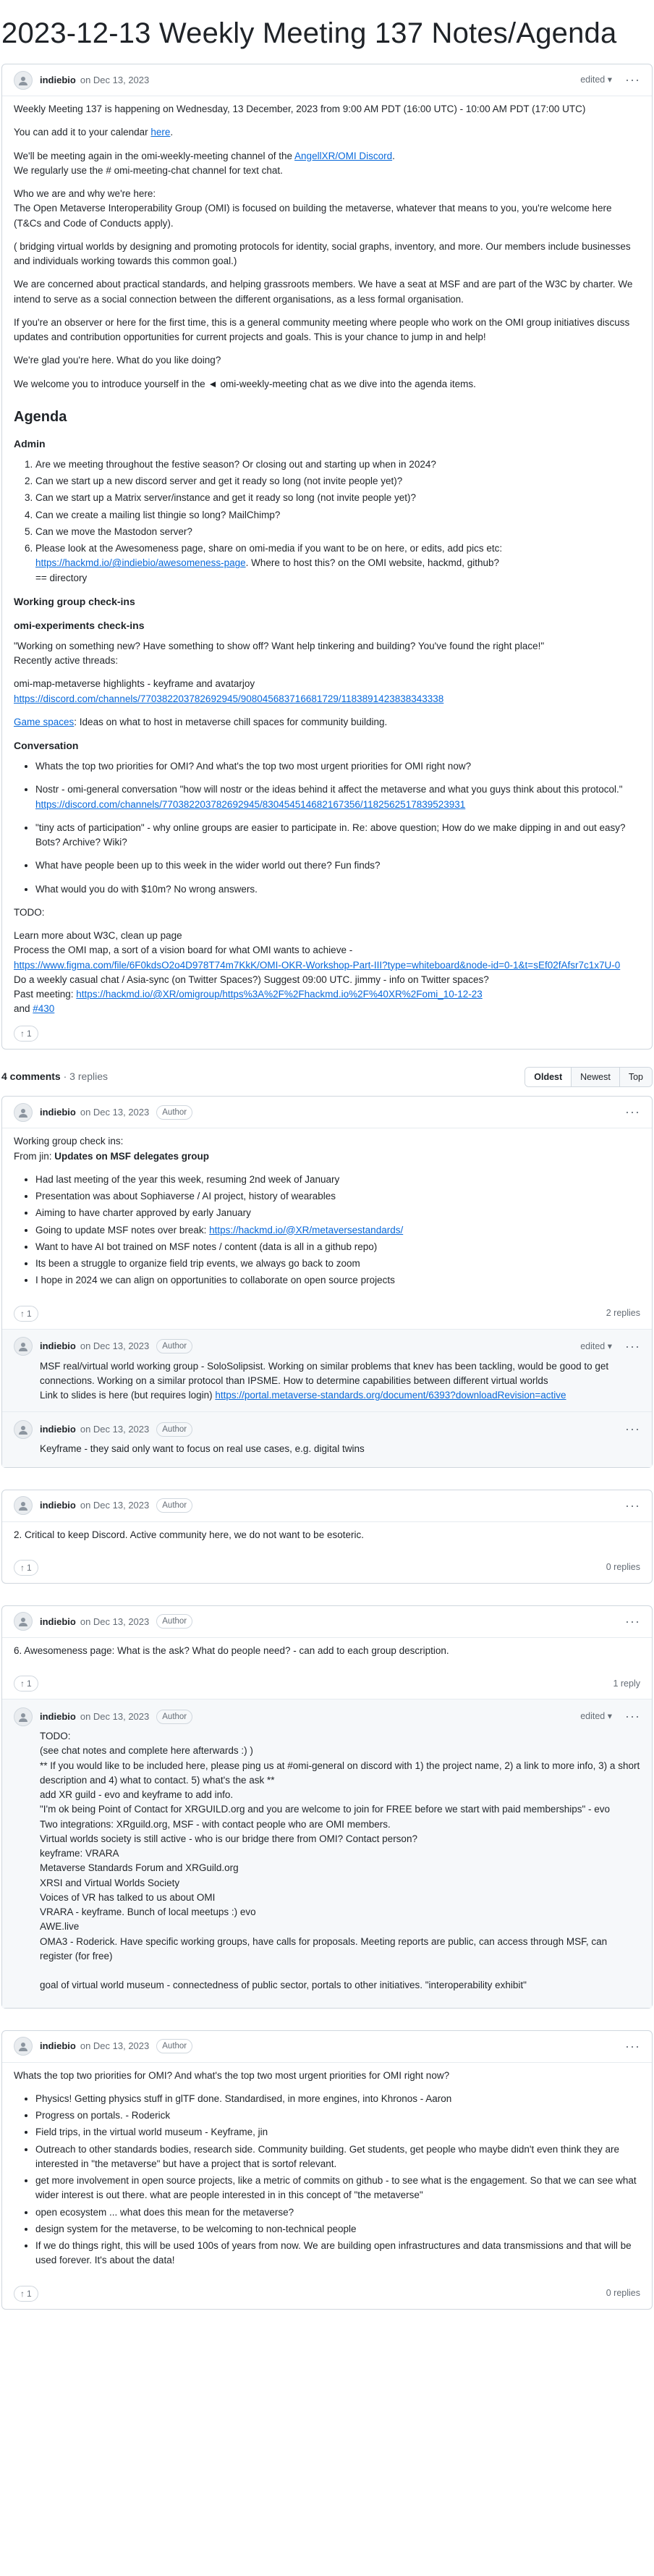 This screenshot has width=654, height=2576. I want to click on sort-oldest-button: Oldest, so click(548, 1077).